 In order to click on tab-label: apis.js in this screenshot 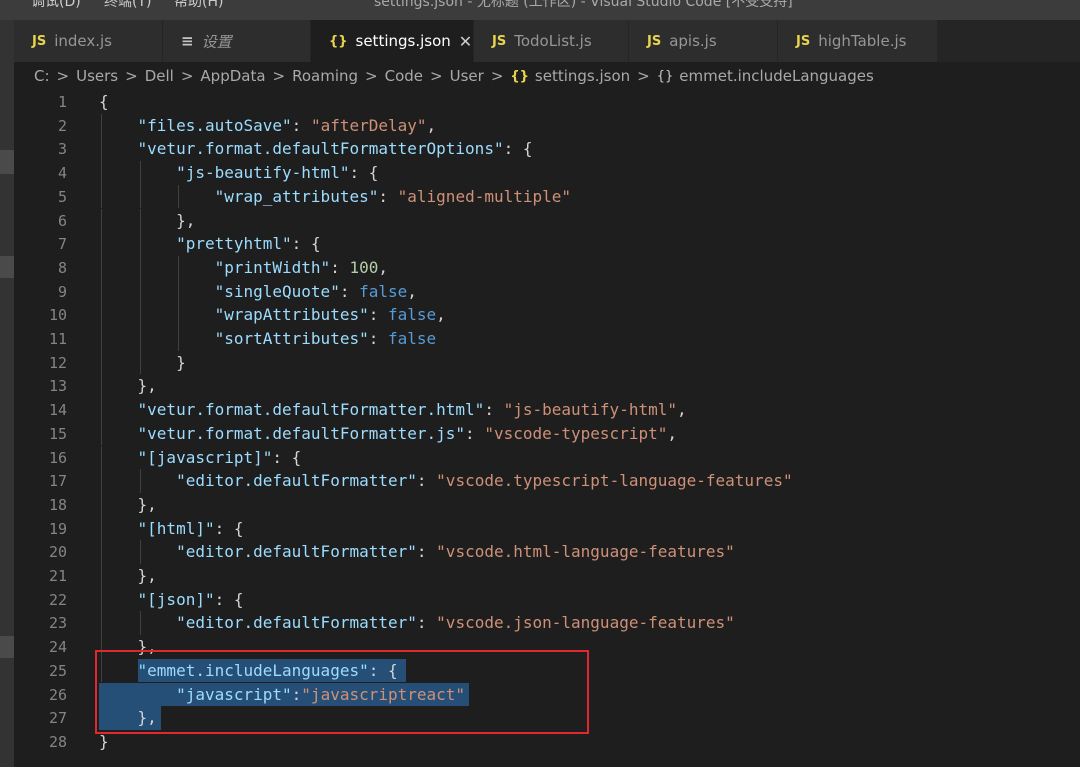, I will do `click(693, 41)`.